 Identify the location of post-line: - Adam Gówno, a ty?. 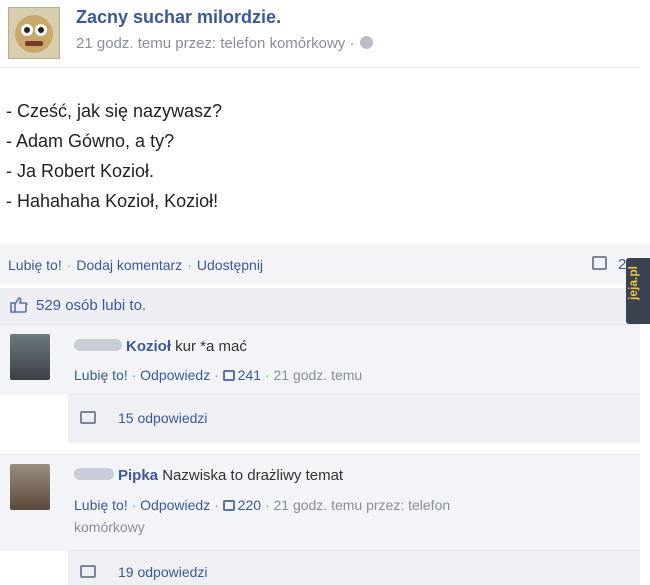
(90, 141).